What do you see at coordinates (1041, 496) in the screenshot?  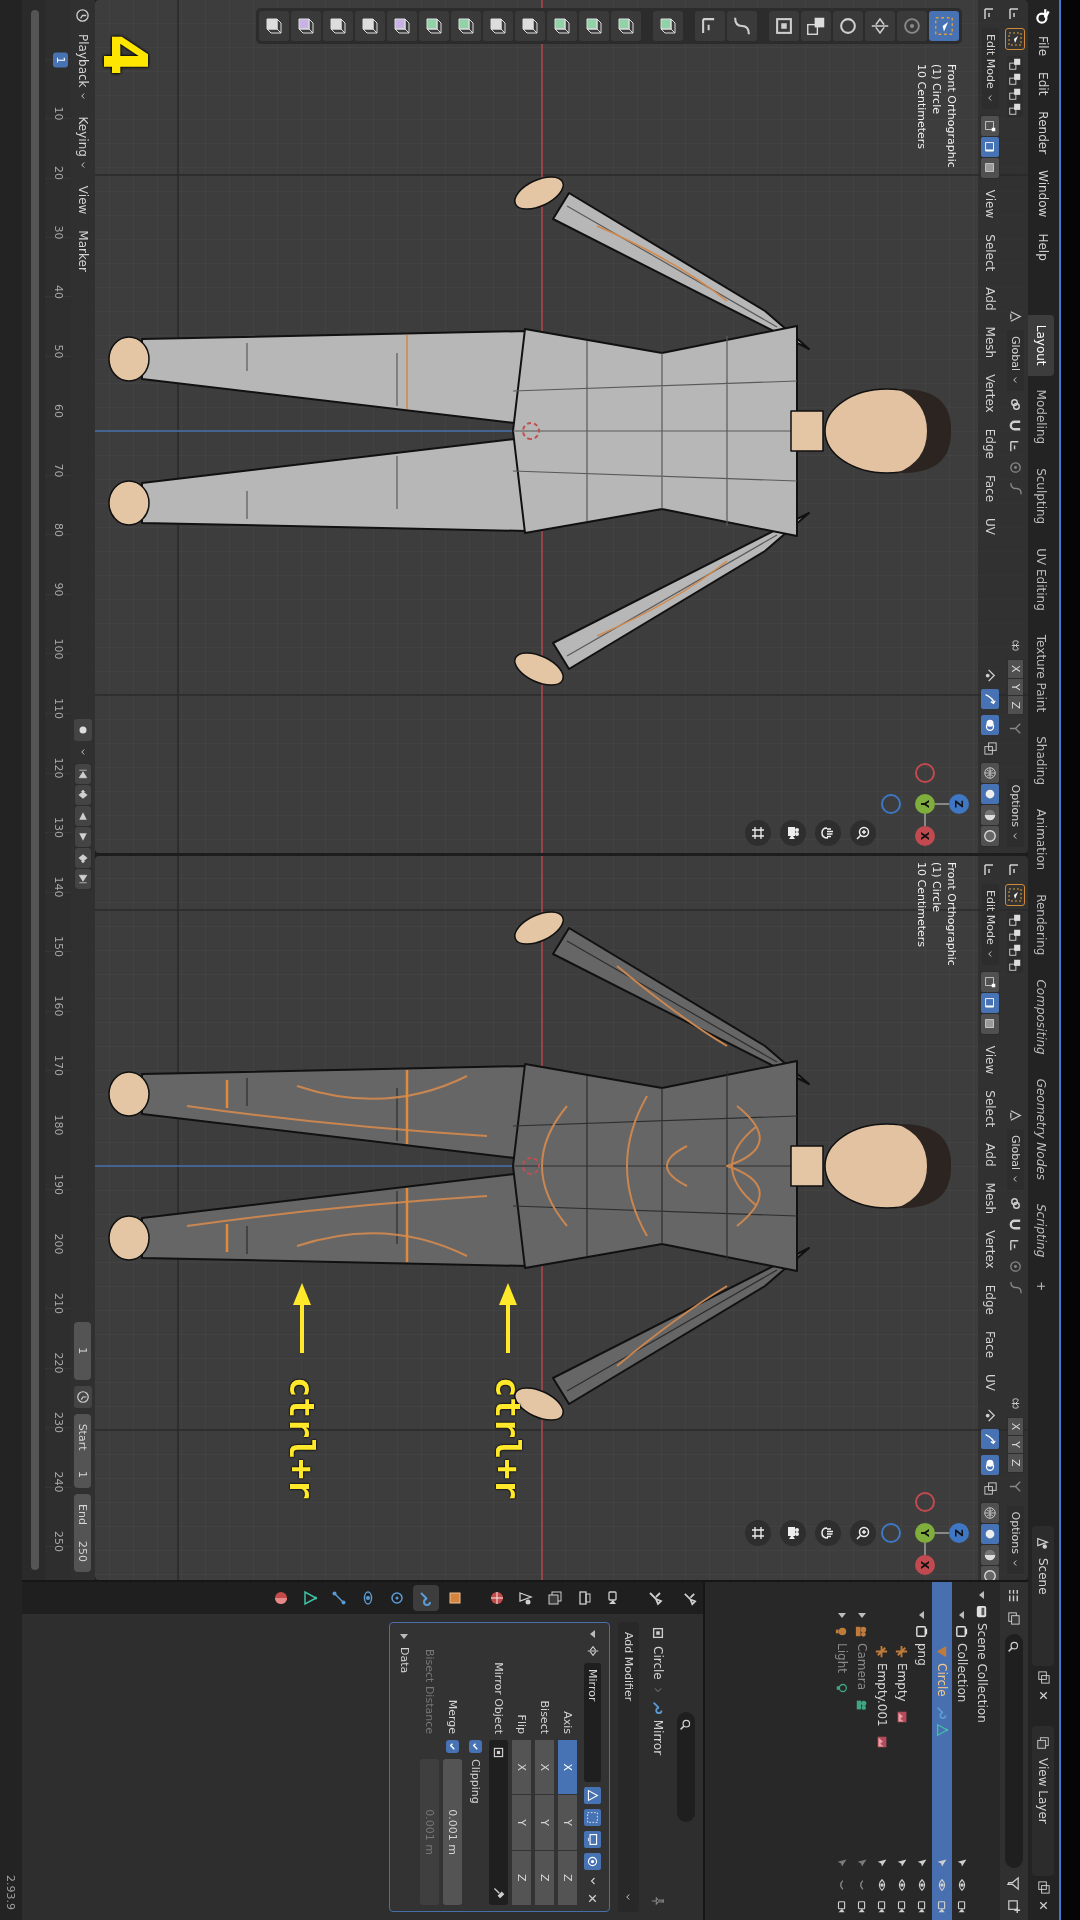 I see `workspace-tab: Sculpting` at bounding box center [1041, 496].